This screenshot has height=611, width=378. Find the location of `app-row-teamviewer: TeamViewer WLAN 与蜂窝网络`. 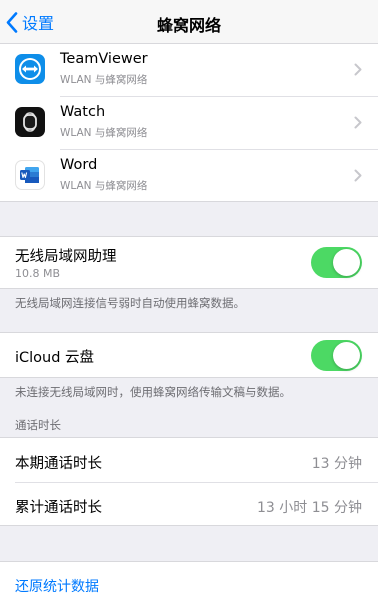

app-row-teamviewer: TeamViewer WLAN 与蜂窝网络 is located at coordinates (189, 70).